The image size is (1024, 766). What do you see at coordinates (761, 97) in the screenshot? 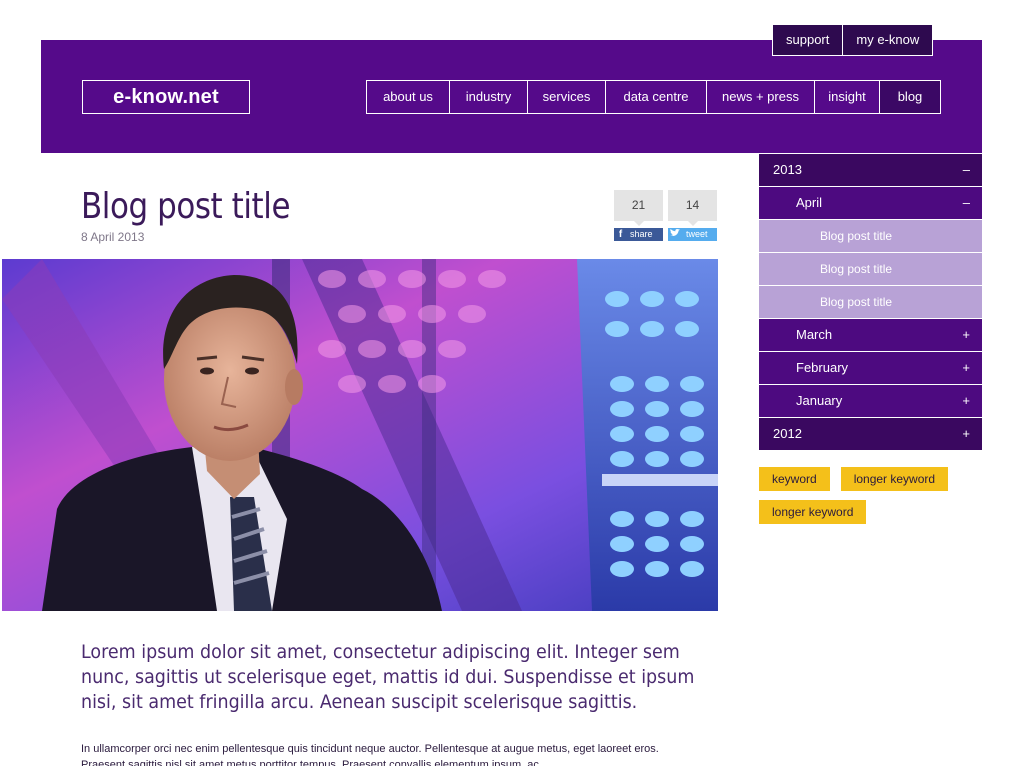
I see `nav-item-news-press: news + press` at bounding box center [761, 97].